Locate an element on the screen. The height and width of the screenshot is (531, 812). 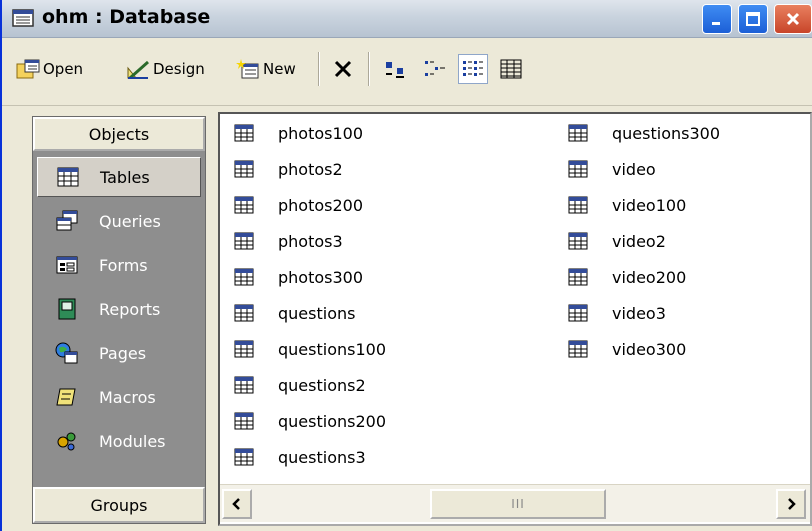
close-button is located at coordinates (793, 19).